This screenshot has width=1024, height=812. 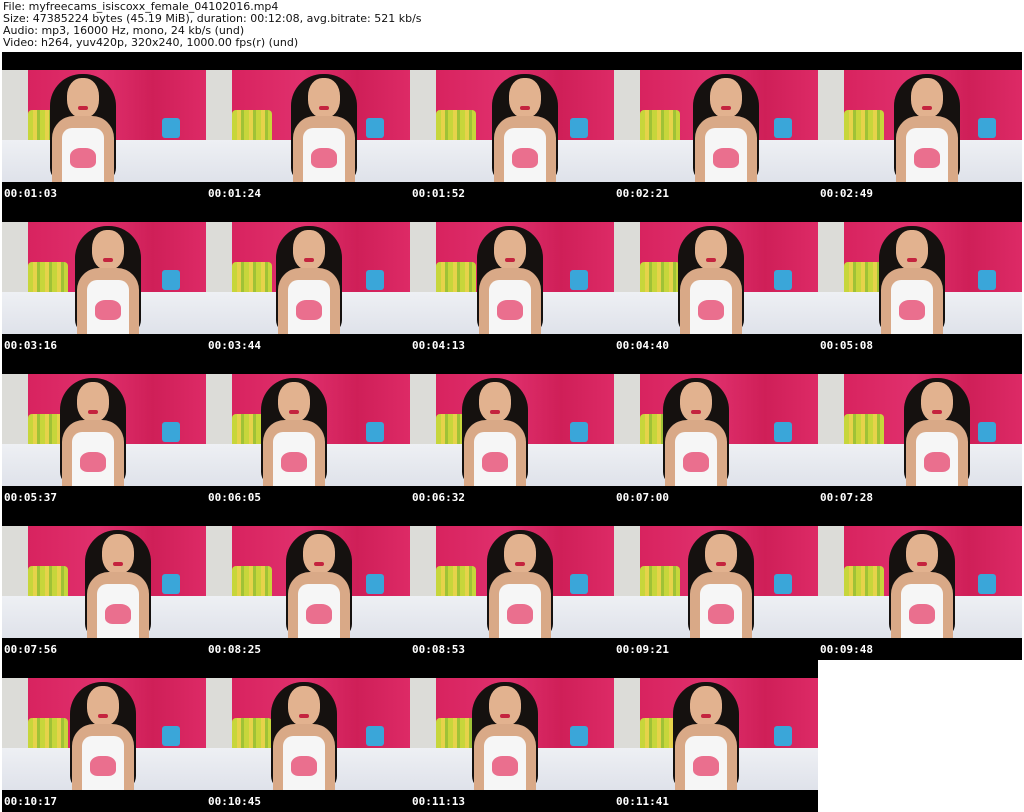 What do you see at coordinates (642, 345) in the screenshot?
I see `timestamp-label: 00:04:40` at bounding box center [642, 345].